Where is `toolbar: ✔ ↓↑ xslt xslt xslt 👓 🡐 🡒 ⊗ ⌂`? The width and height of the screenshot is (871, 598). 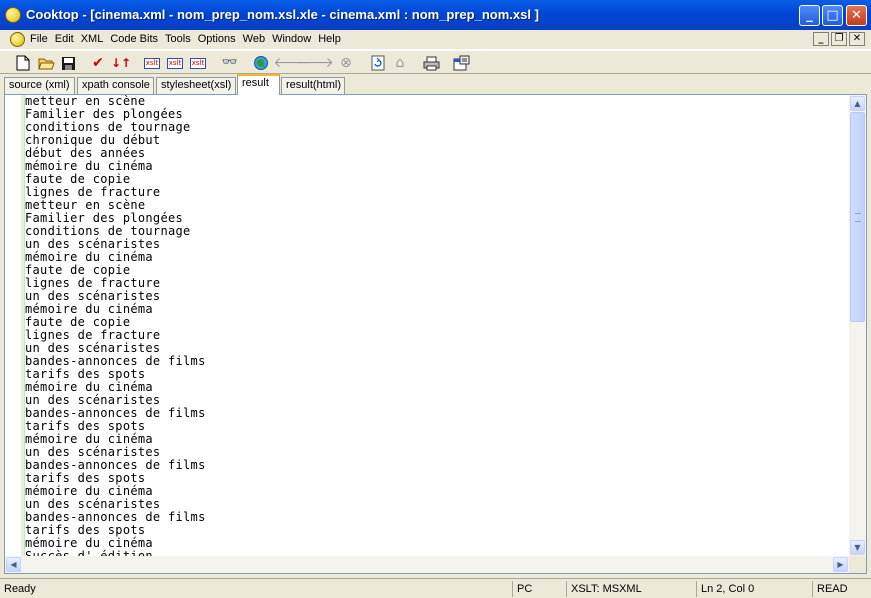
toolbar: ✔ ↓↑ xslt xslt xslt 👓 🡐 🡒 ⊗ ⌂ is located at coordinates (435, 62).